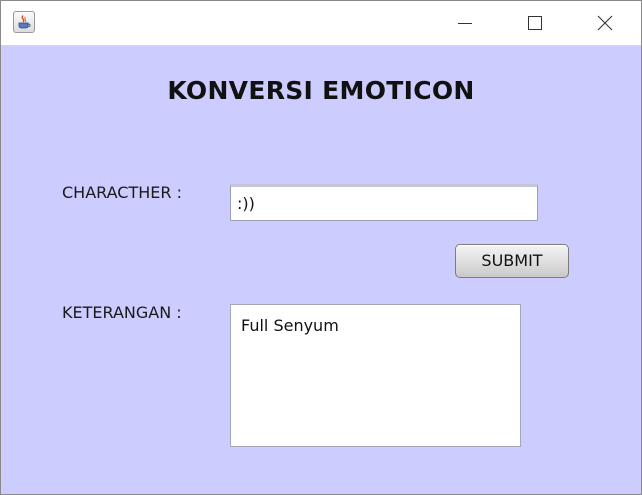  Describe the element at coordinates (465, 23) in the screenshot. I see `minimize-button` at that location.